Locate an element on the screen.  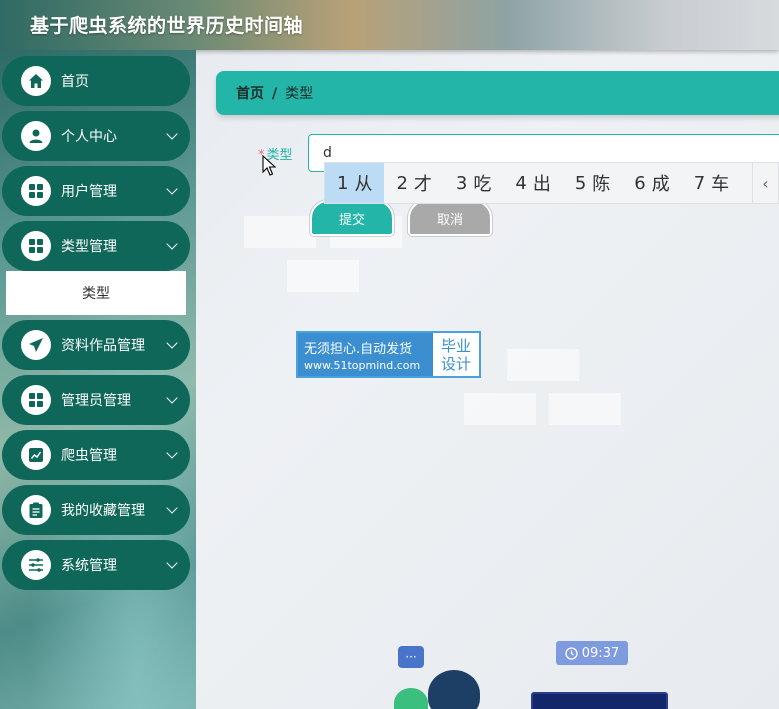
ad-url: www.51topmind.com is located at coordinates (362, 365).